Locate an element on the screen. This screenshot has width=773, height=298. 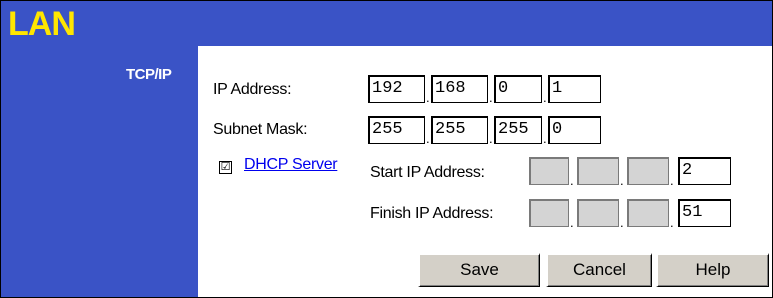
dhcp-server-checkbox: ☑ is located at coordinates (225, 167).